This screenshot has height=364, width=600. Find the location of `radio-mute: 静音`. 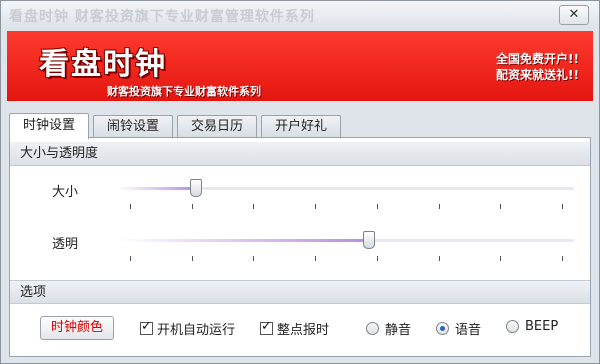

radio-mute: 静音 is located at coordinates (388, 328).